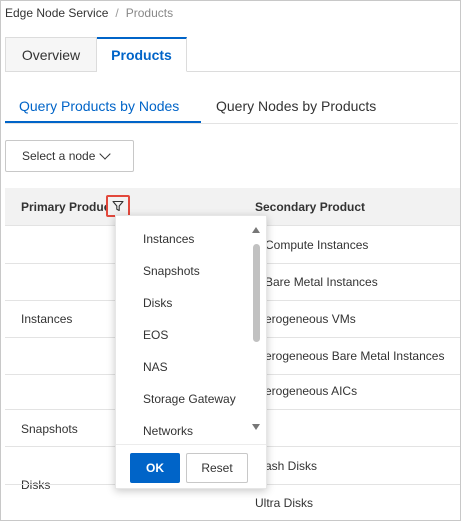 Image resolution: width=461 pixels, height=521 pixels. Describe the element at coordinates (36, 485) in the screenshot. I see `table-cell-primary: Disks` at that location.